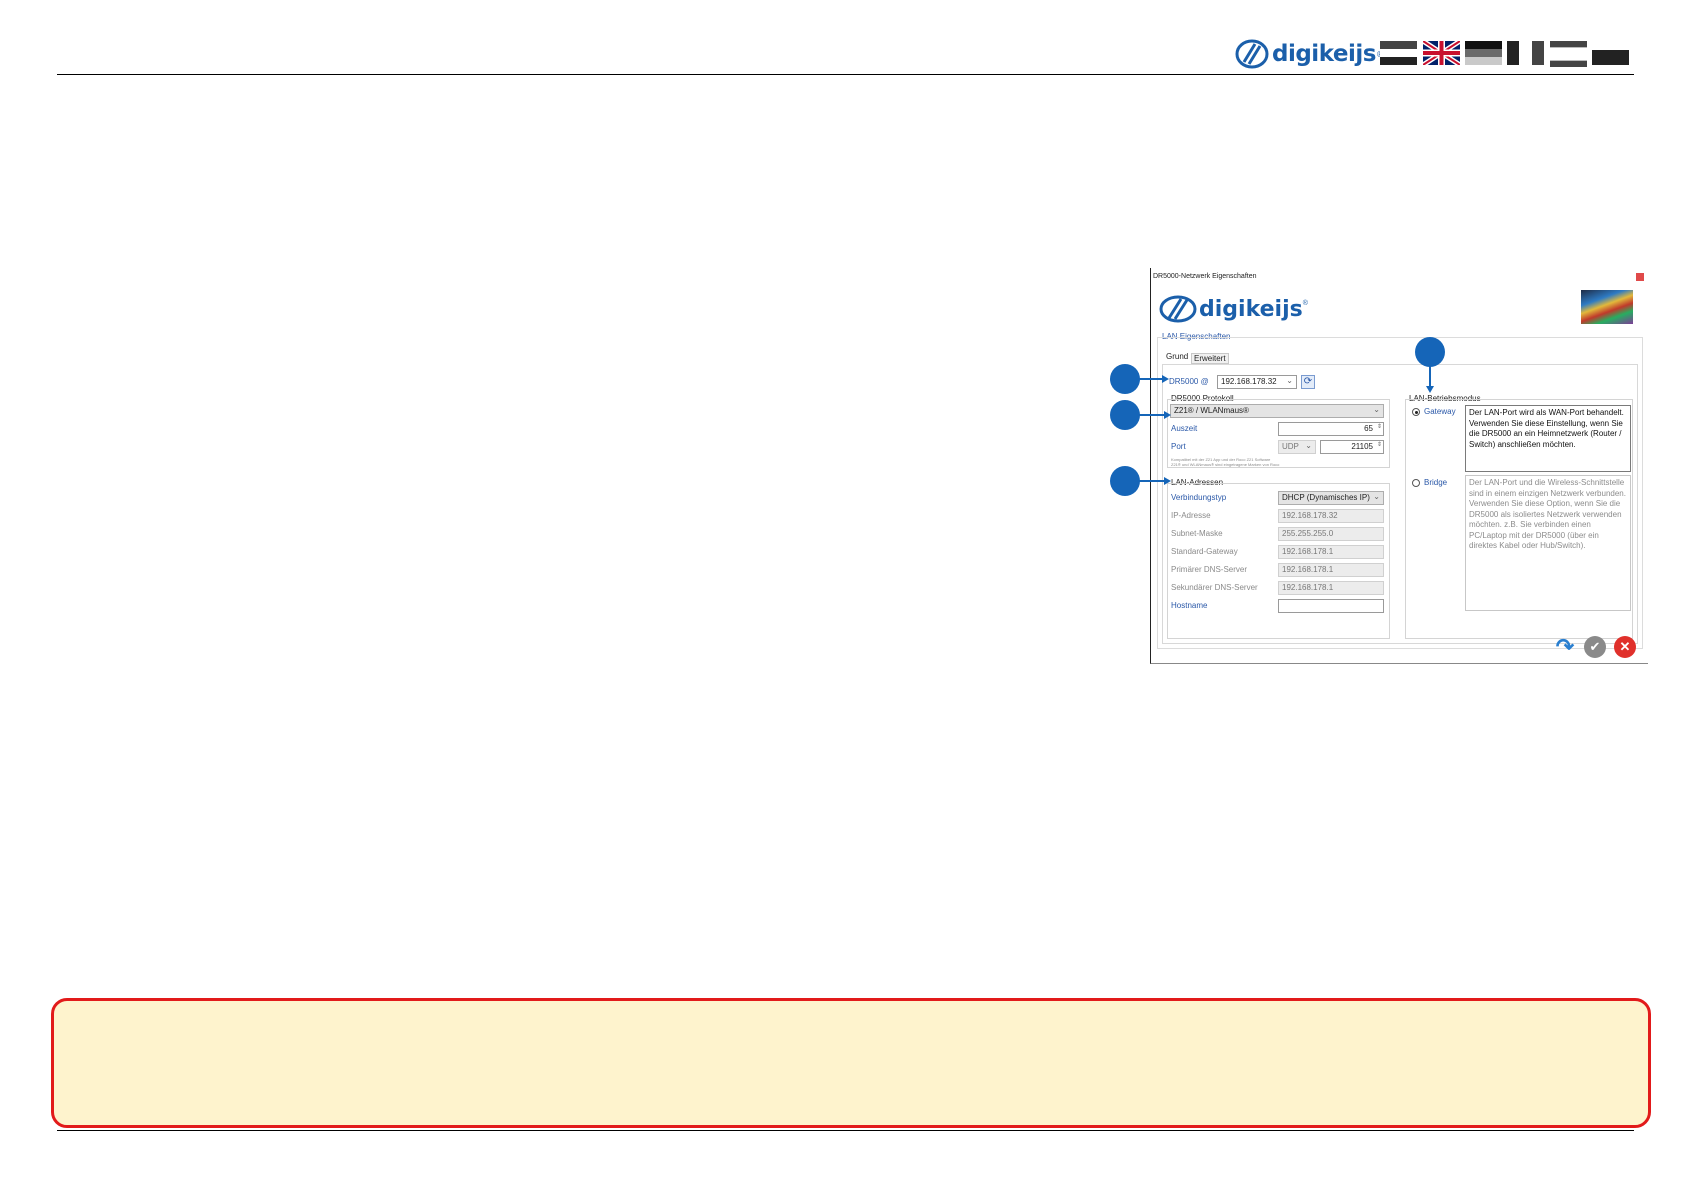  What do you see at coordinates (845, 1130) in the screenshot?
I see `footer-rule` at bounding box center [845, 1130].